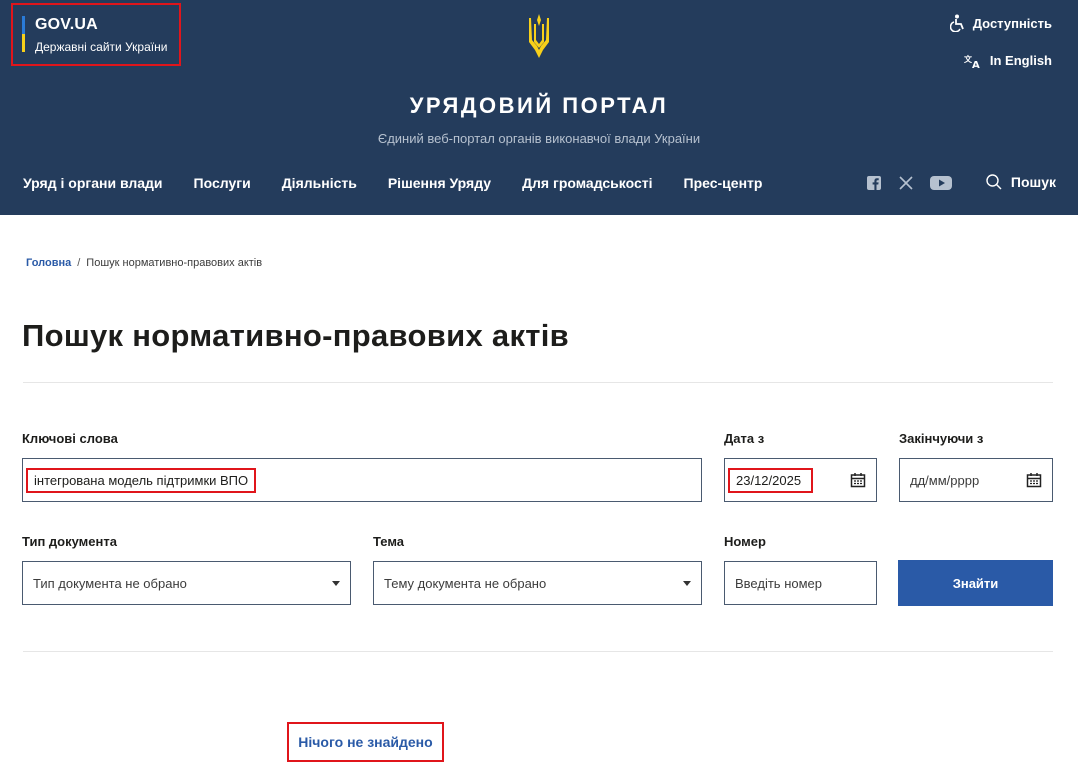 The image size is (1078, 772). I want to click on keywords-label: Ключові слова, so click(70, 438).